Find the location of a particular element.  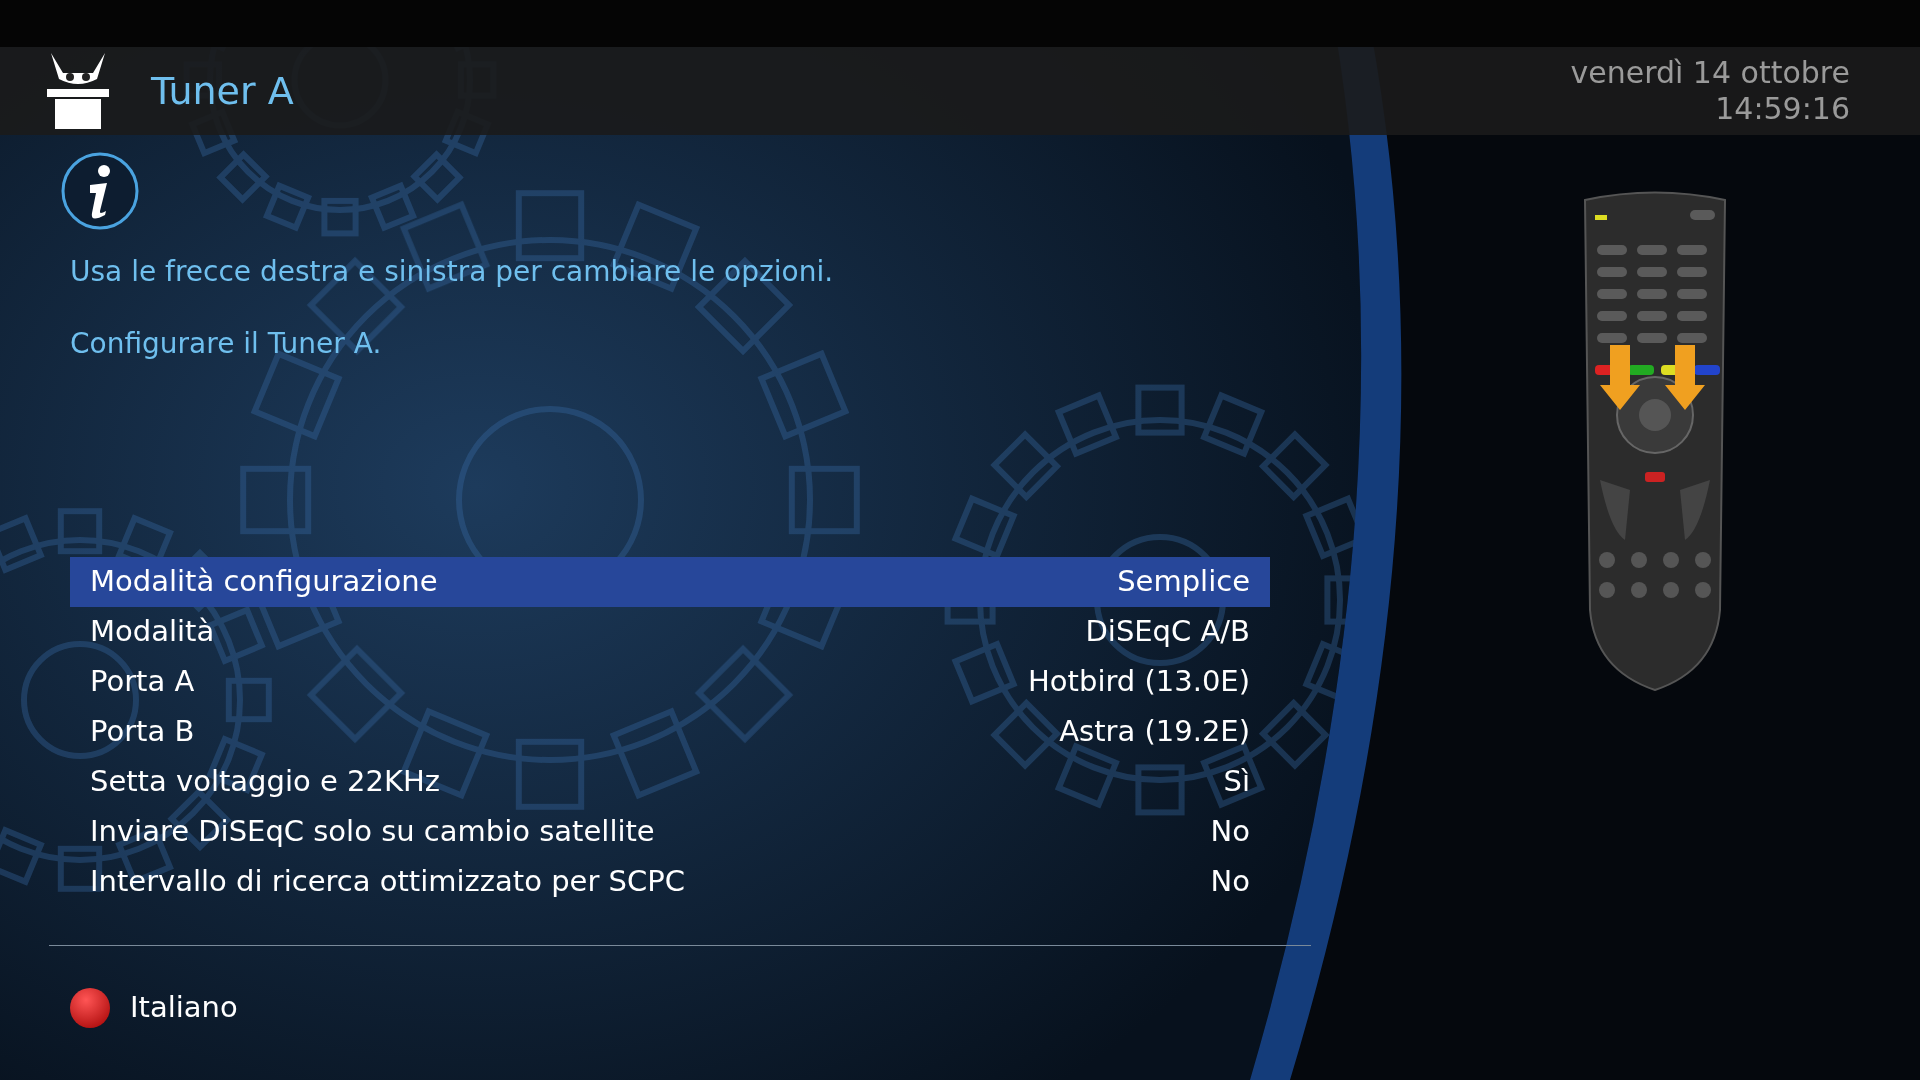

setting-label: Setta voltaggio e 22KHz is located at coordinates (265, 782).